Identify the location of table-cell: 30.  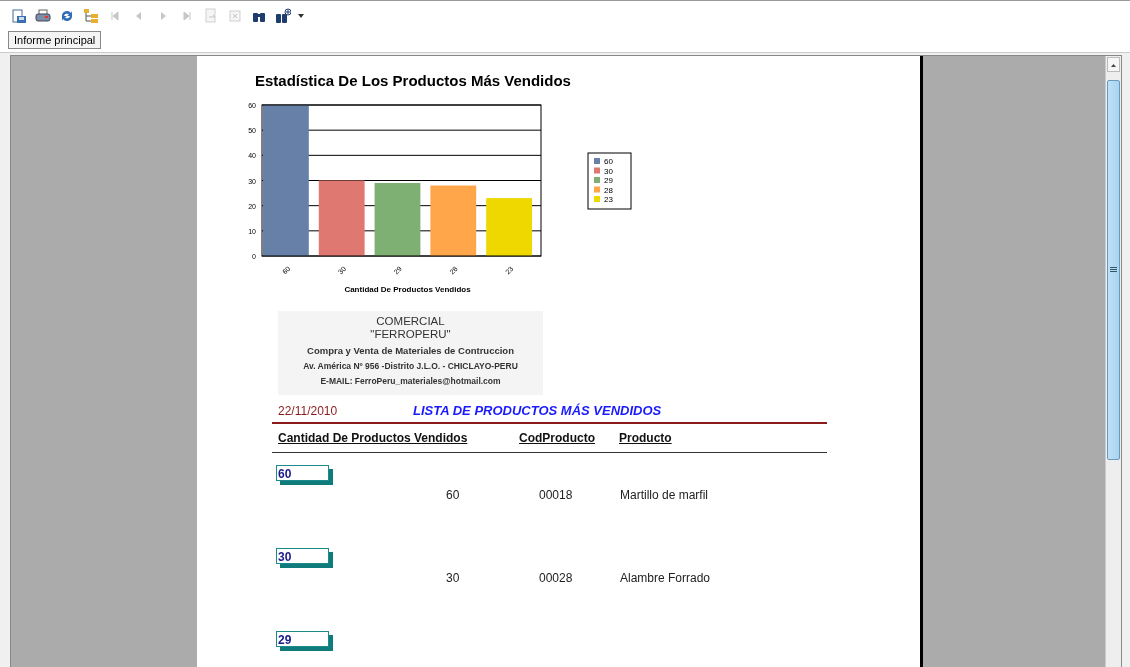
(453, 578).